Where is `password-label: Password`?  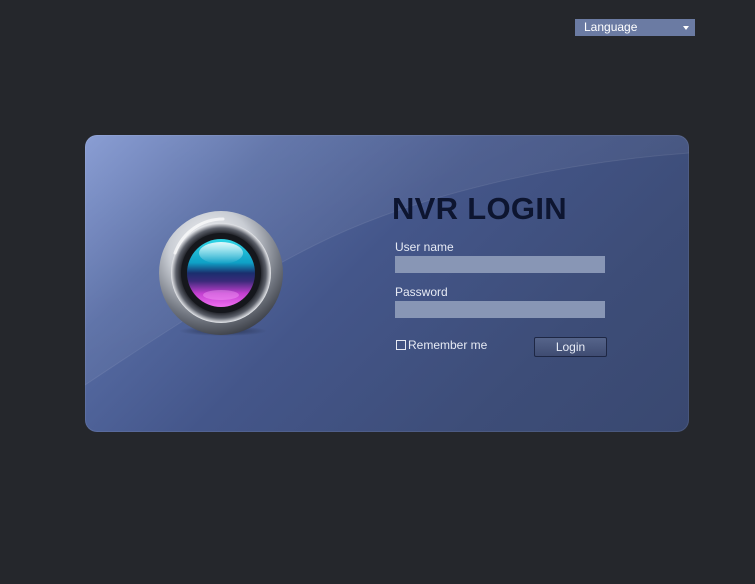
password-label: Password is located at coordinates (421, 292).